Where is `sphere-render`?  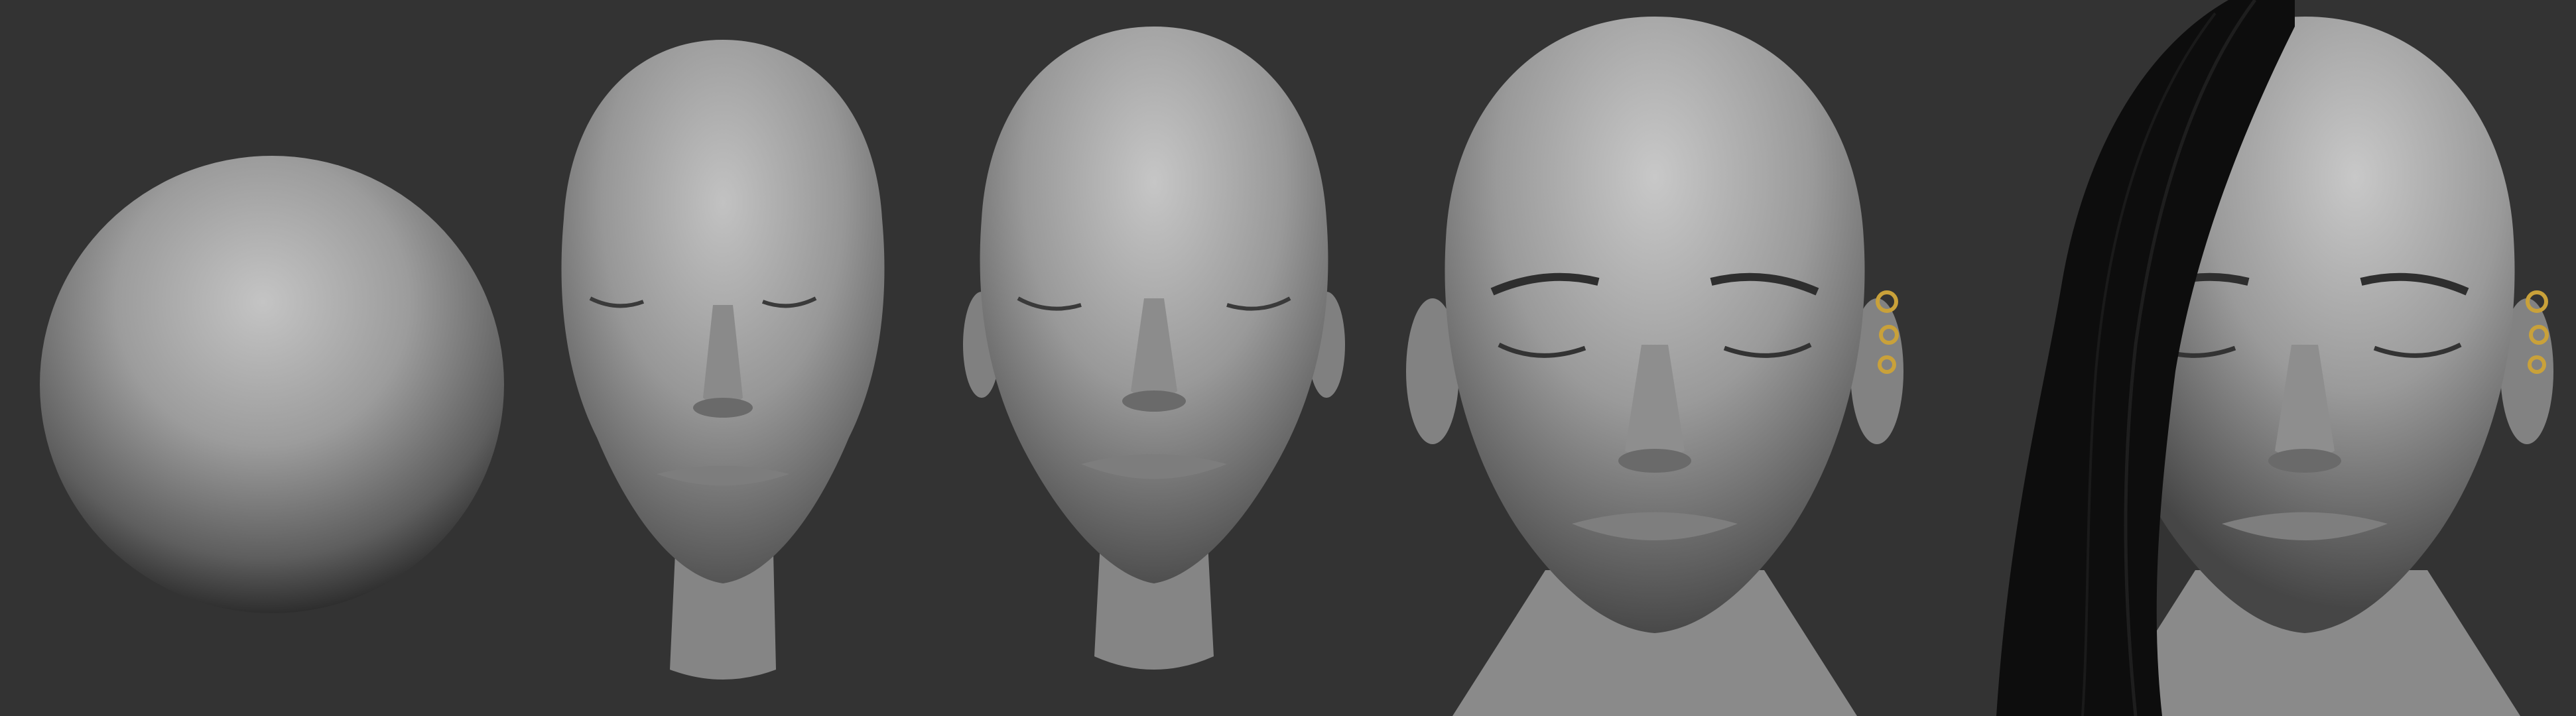
sphere-render is located at coordinates (272, 384).